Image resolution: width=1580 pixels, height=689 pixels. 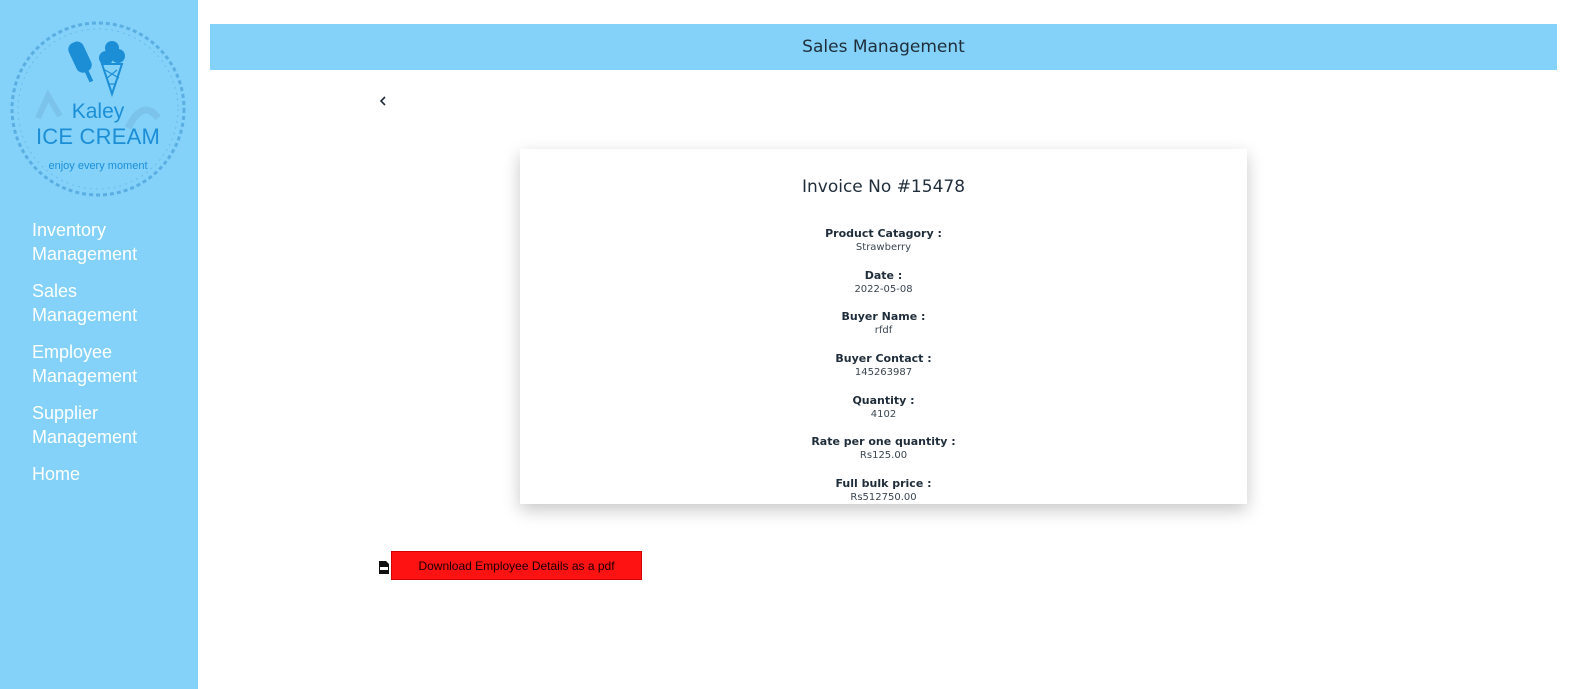 I want to click on field-value: Rs512750.00, so click(x=883, y=498).